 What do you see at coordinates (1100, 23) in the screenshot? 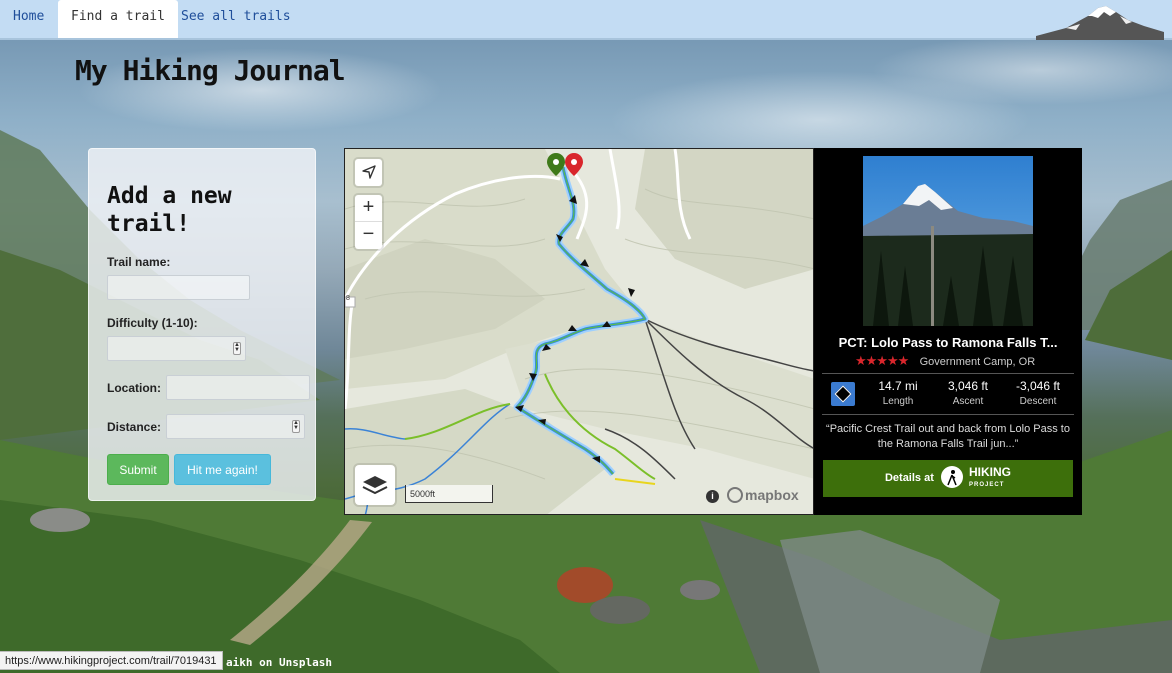
I see `mountain-logo-icon` at bounding box center [1100, 23].